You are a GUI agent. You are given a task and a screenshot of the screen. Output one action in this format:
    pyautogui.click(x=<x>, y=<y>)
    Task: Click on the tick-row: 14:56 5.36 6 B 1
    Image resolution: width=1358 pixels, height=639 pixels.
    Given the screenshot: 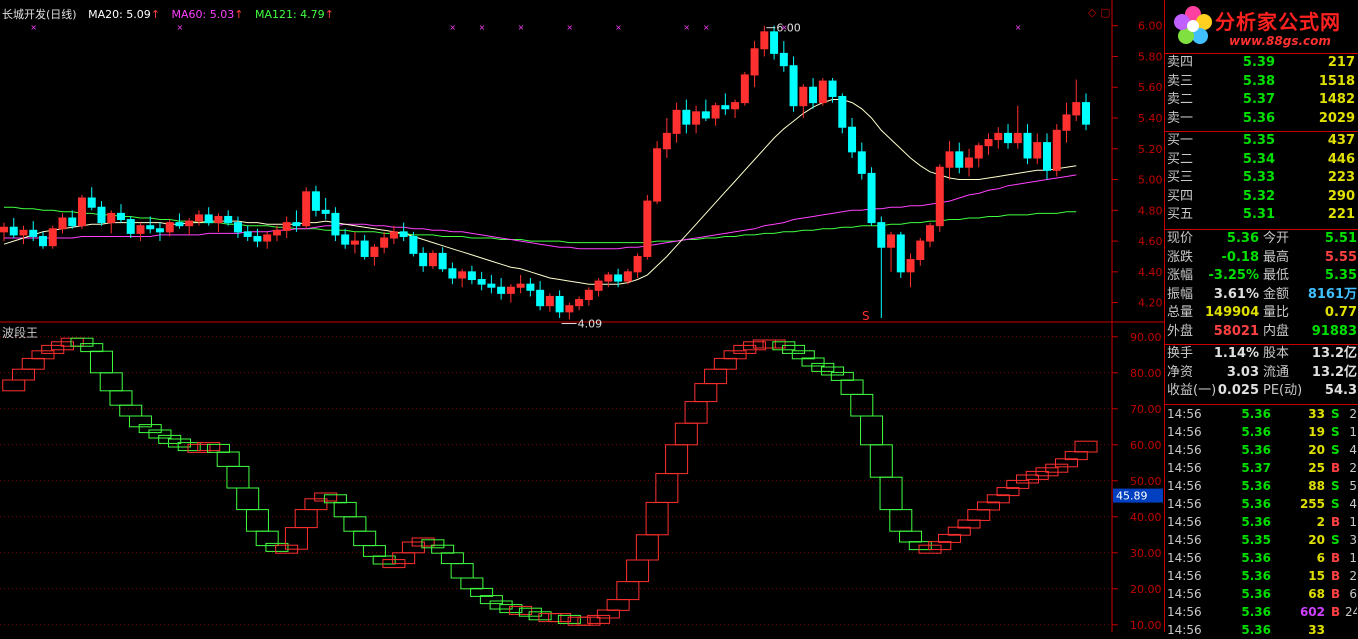 What is the action you would take?
    pyautogui.click(x=1261, y=558)
    